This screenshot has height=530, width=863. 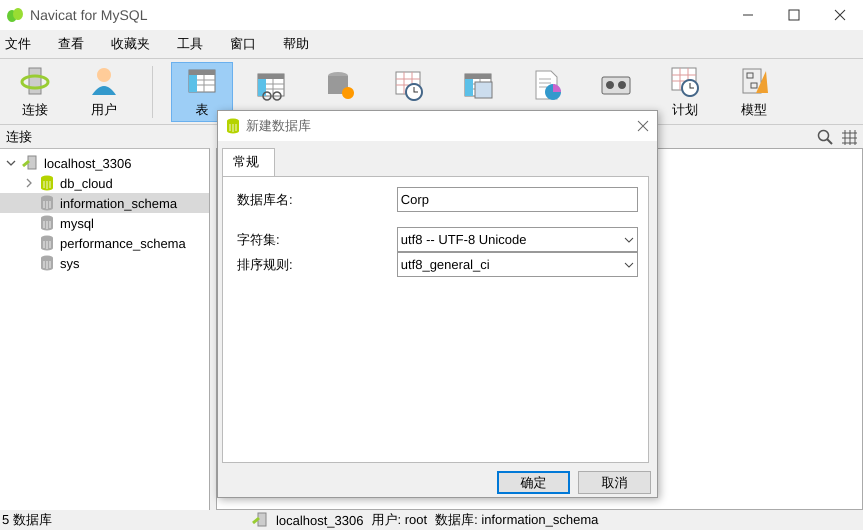 I want to click on tab: 常规, so click(x=248, y=162).